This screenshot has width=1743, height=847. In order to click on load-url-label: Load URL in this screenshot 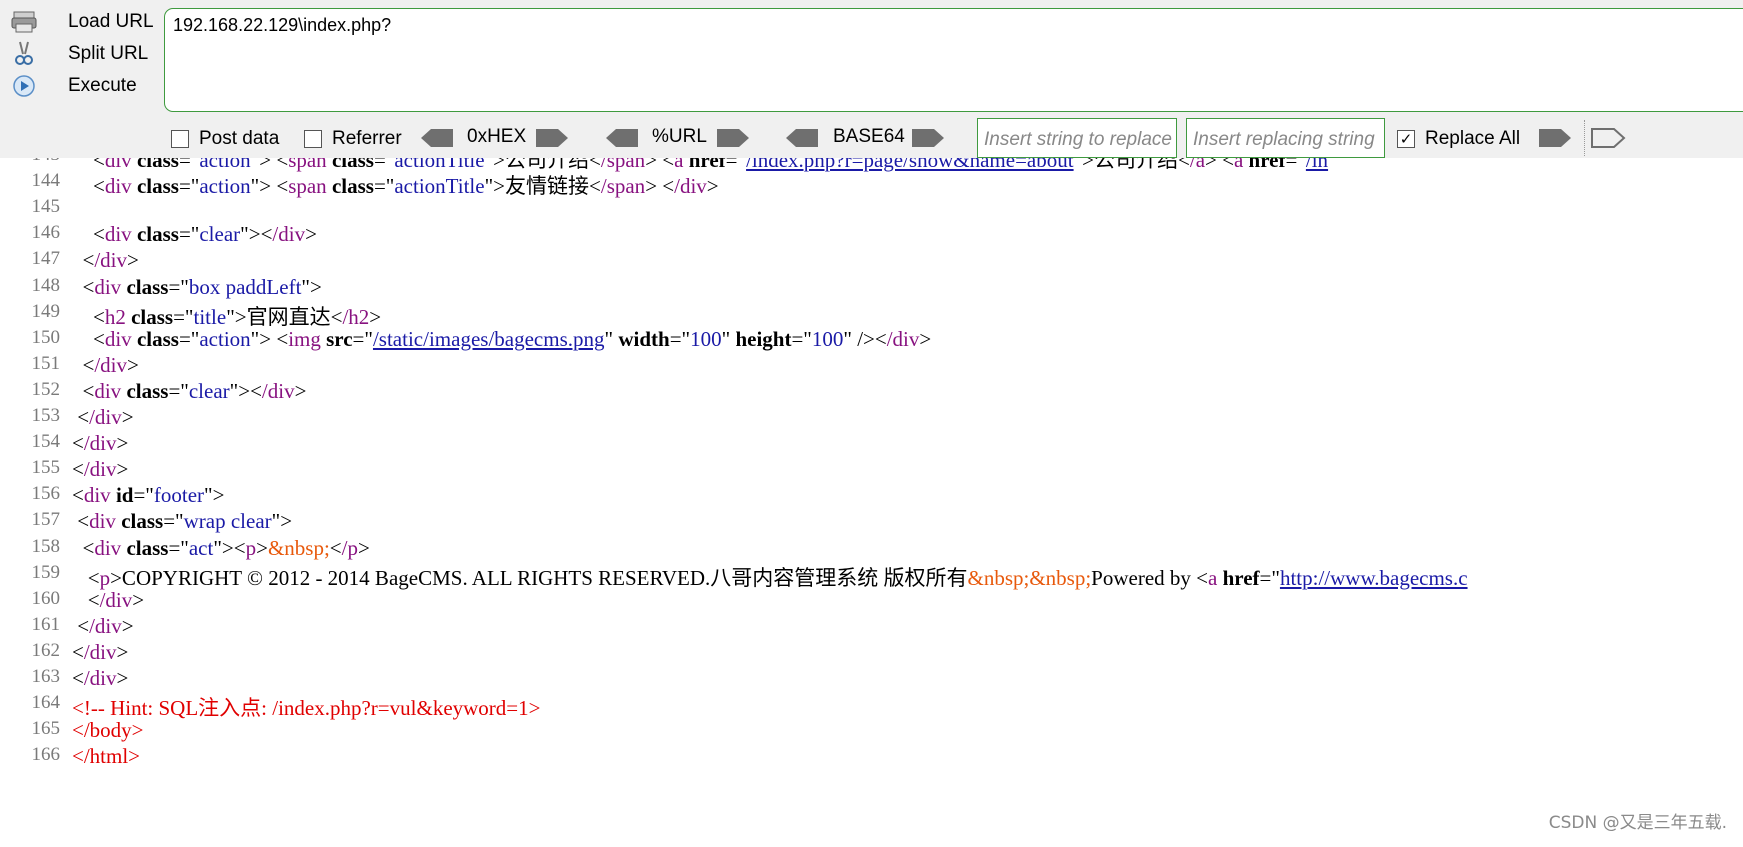, I will do `click(111, 21)`.